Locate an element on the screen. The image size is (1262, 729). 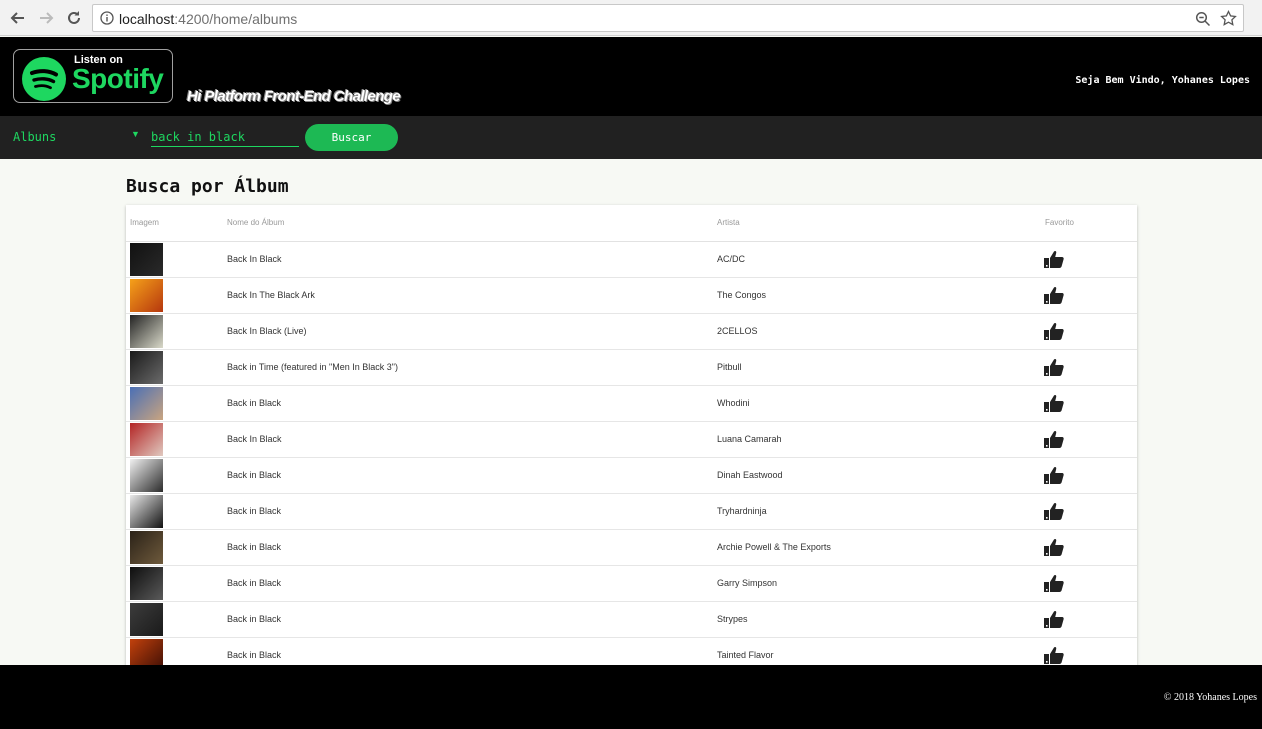
album-name: Back In The Black Ark is located at coordinates (271, 295).